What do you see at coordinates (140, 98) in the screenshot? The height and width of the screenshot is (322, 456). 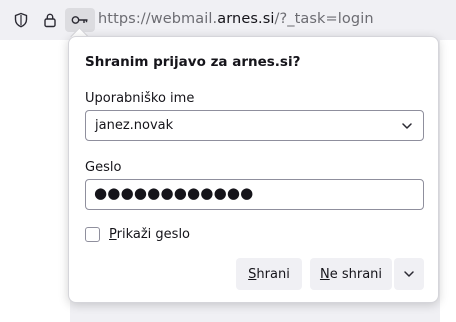 I see `username-label: Uporabniško ime` at bounding box center [140, 98].